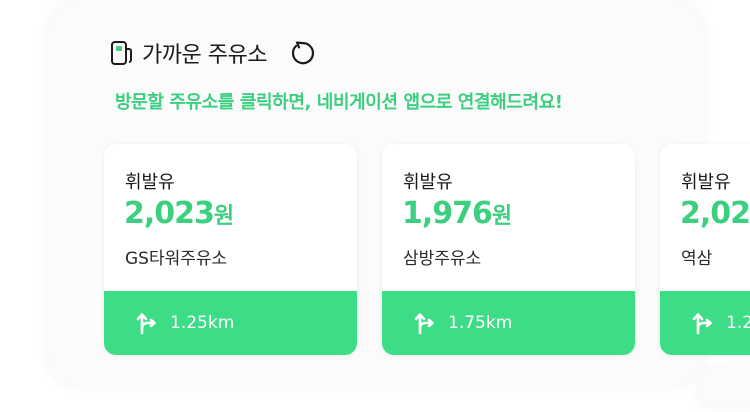  What do you see at coordinates (447, 213) in the screenshot?
I see `price-number: 1,976` at bounding box center [447, 213].